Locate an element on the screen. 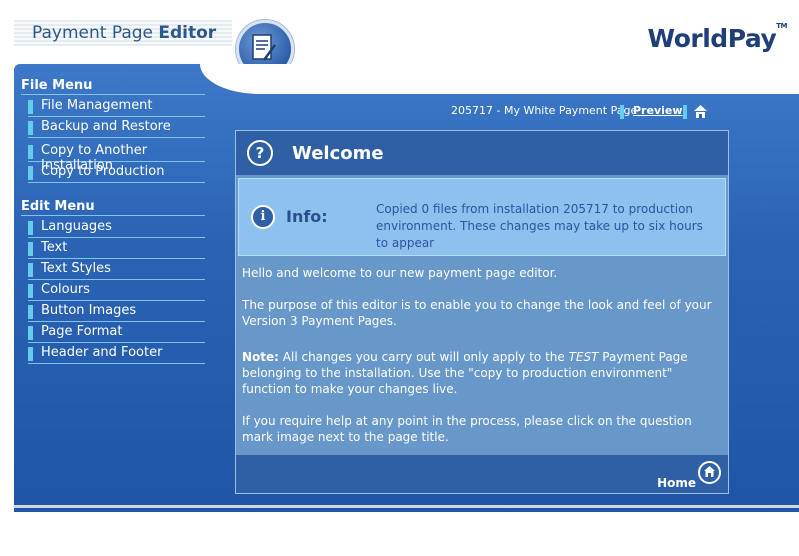 This screenshot has width=799, height=556. info-icon: i is located at coordinates (263, 217).